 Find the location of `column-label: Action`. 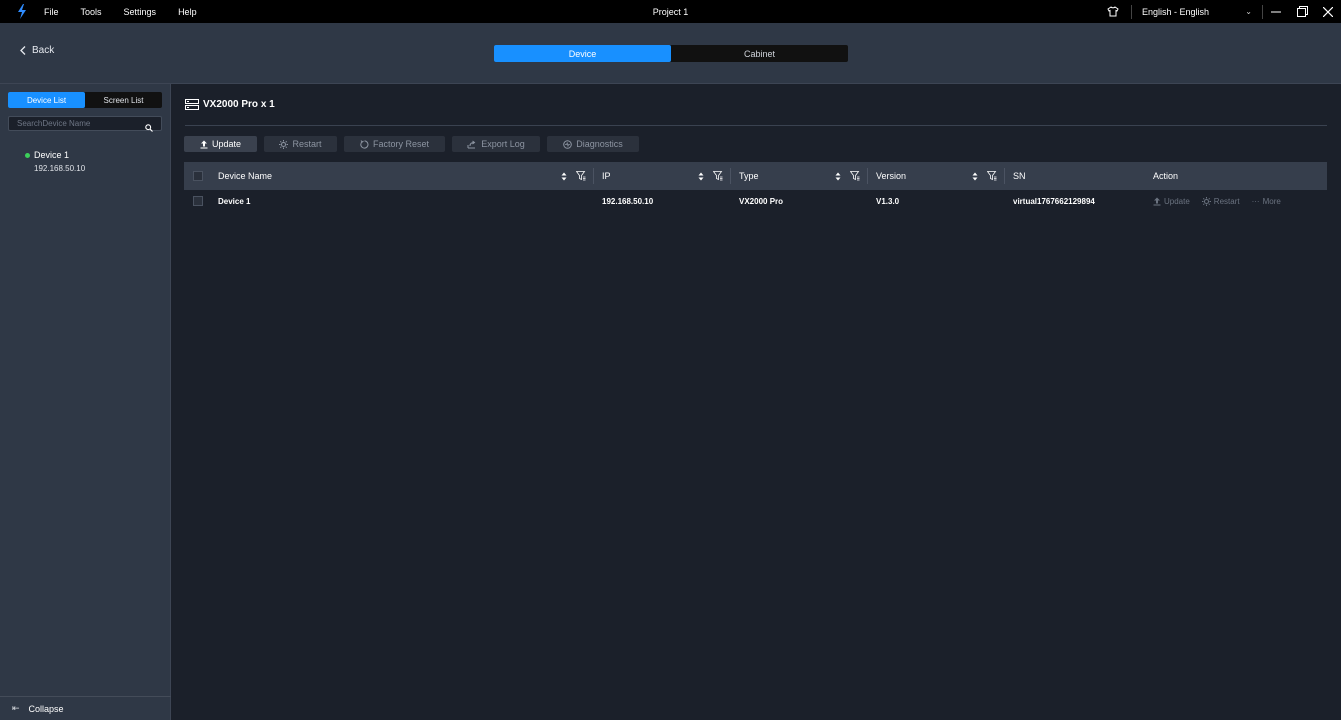

column-label: Action is located at coordinates (1166, 176).